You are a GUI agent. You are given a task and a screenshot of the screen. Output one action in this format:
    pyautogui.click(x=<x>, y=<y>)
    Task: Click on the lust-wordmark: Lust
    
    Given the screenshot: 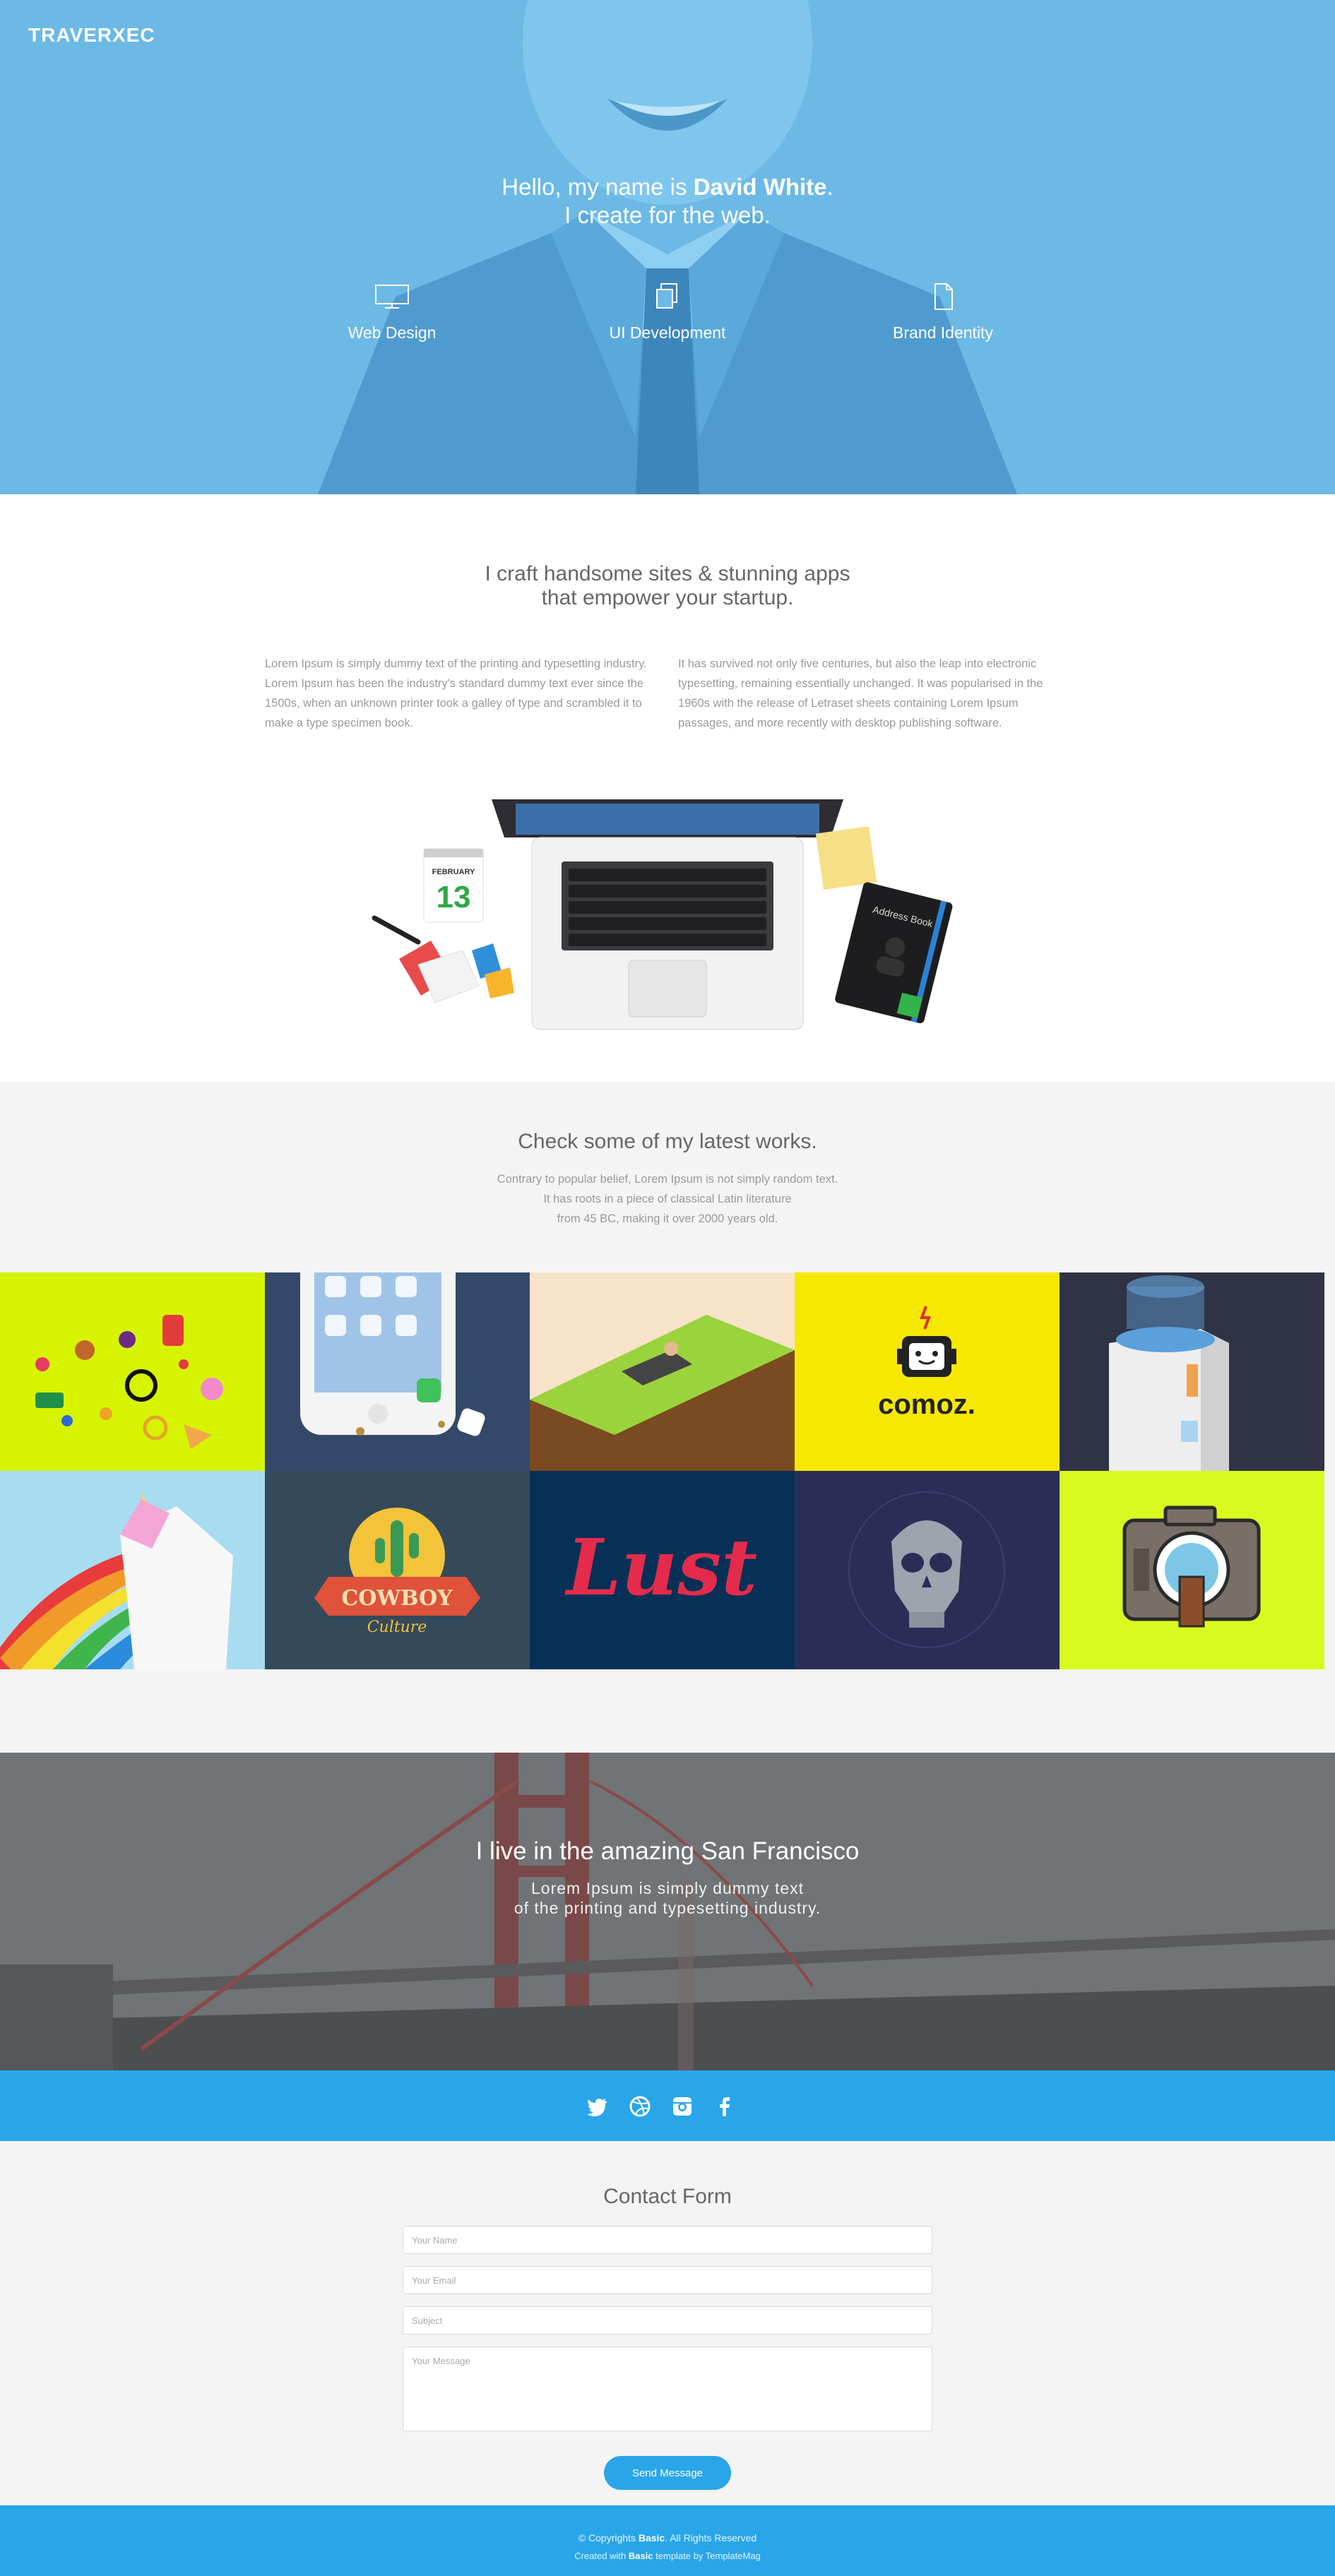 What is the action you would take?
    pyautogui.click(x=660, y=1567)
    